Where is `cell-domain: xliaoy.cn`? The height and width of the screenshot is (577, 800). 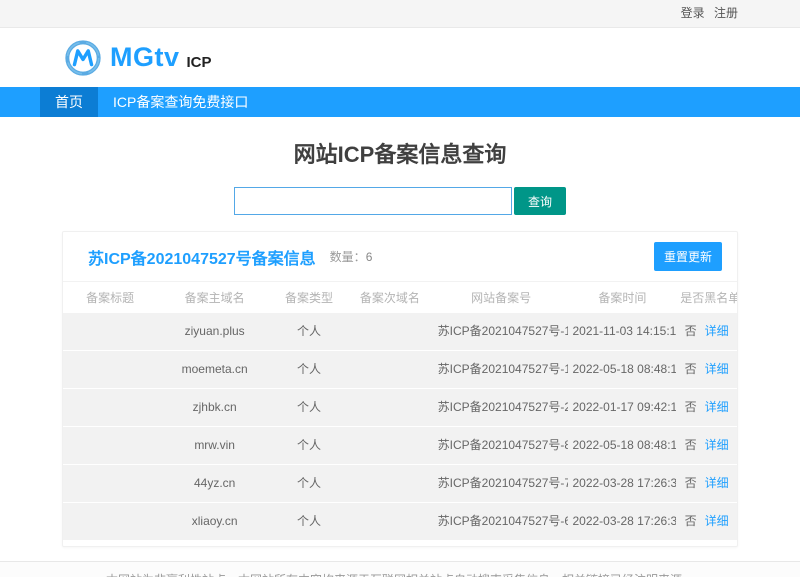 cell-domain: xliaoy.cn is located at coordinates (214, 521).